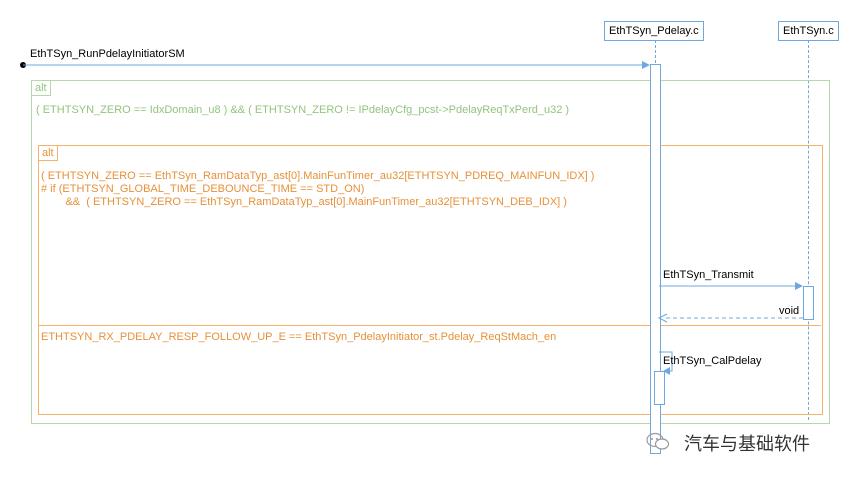 The width and height of the screenshot is (858, 478). Describe the element at coordinates (662, 318) in the screenshot. I see `return-arrowhead` at that location.